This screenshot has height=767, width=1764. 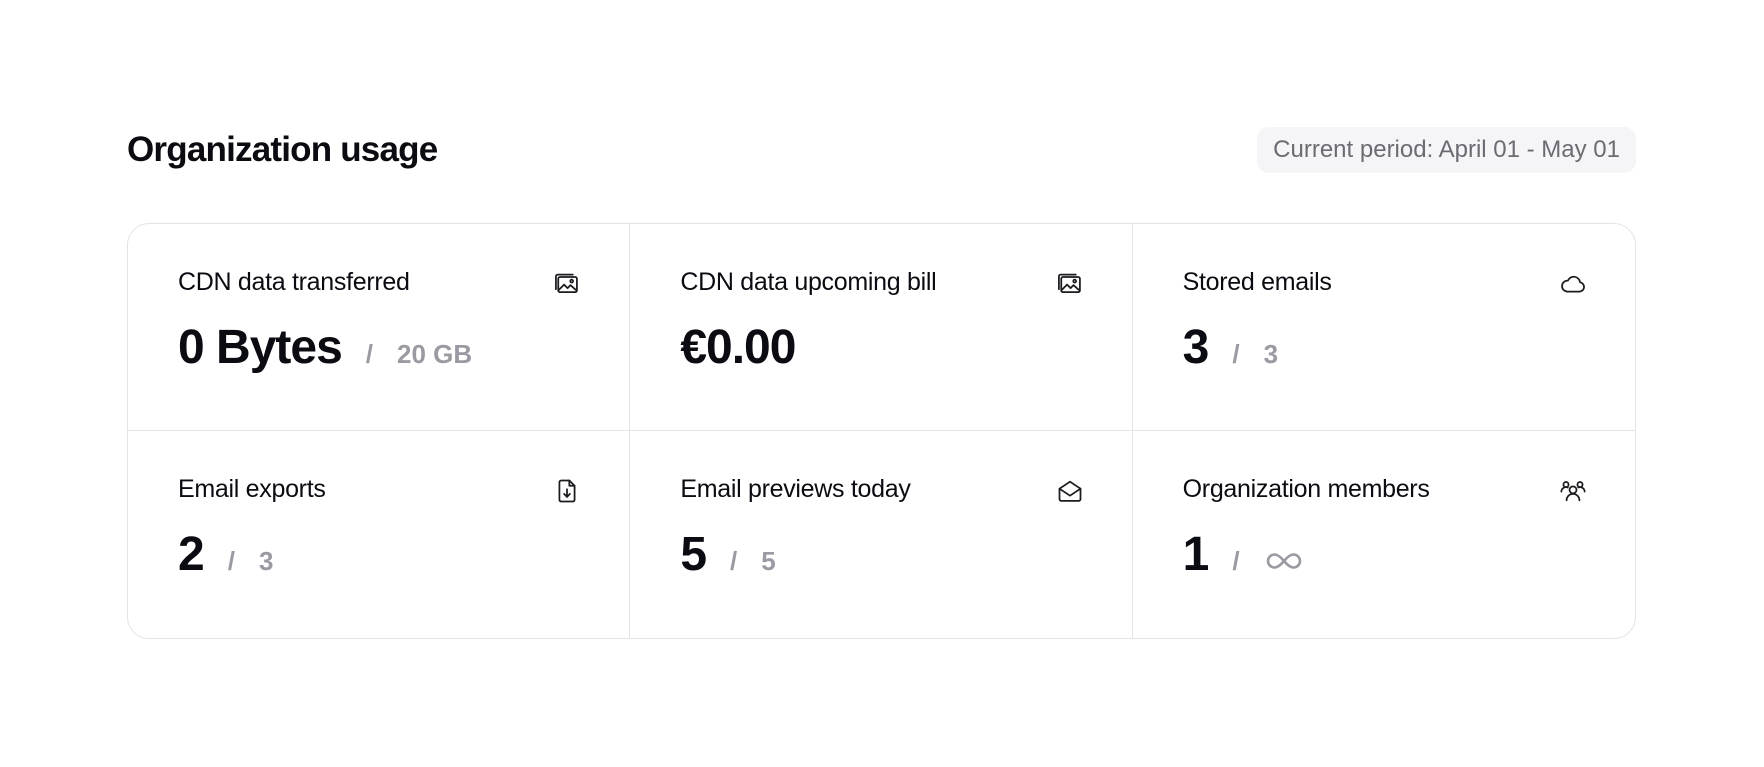 I want to click on card-value: 1, so click(x=1196, y=554).